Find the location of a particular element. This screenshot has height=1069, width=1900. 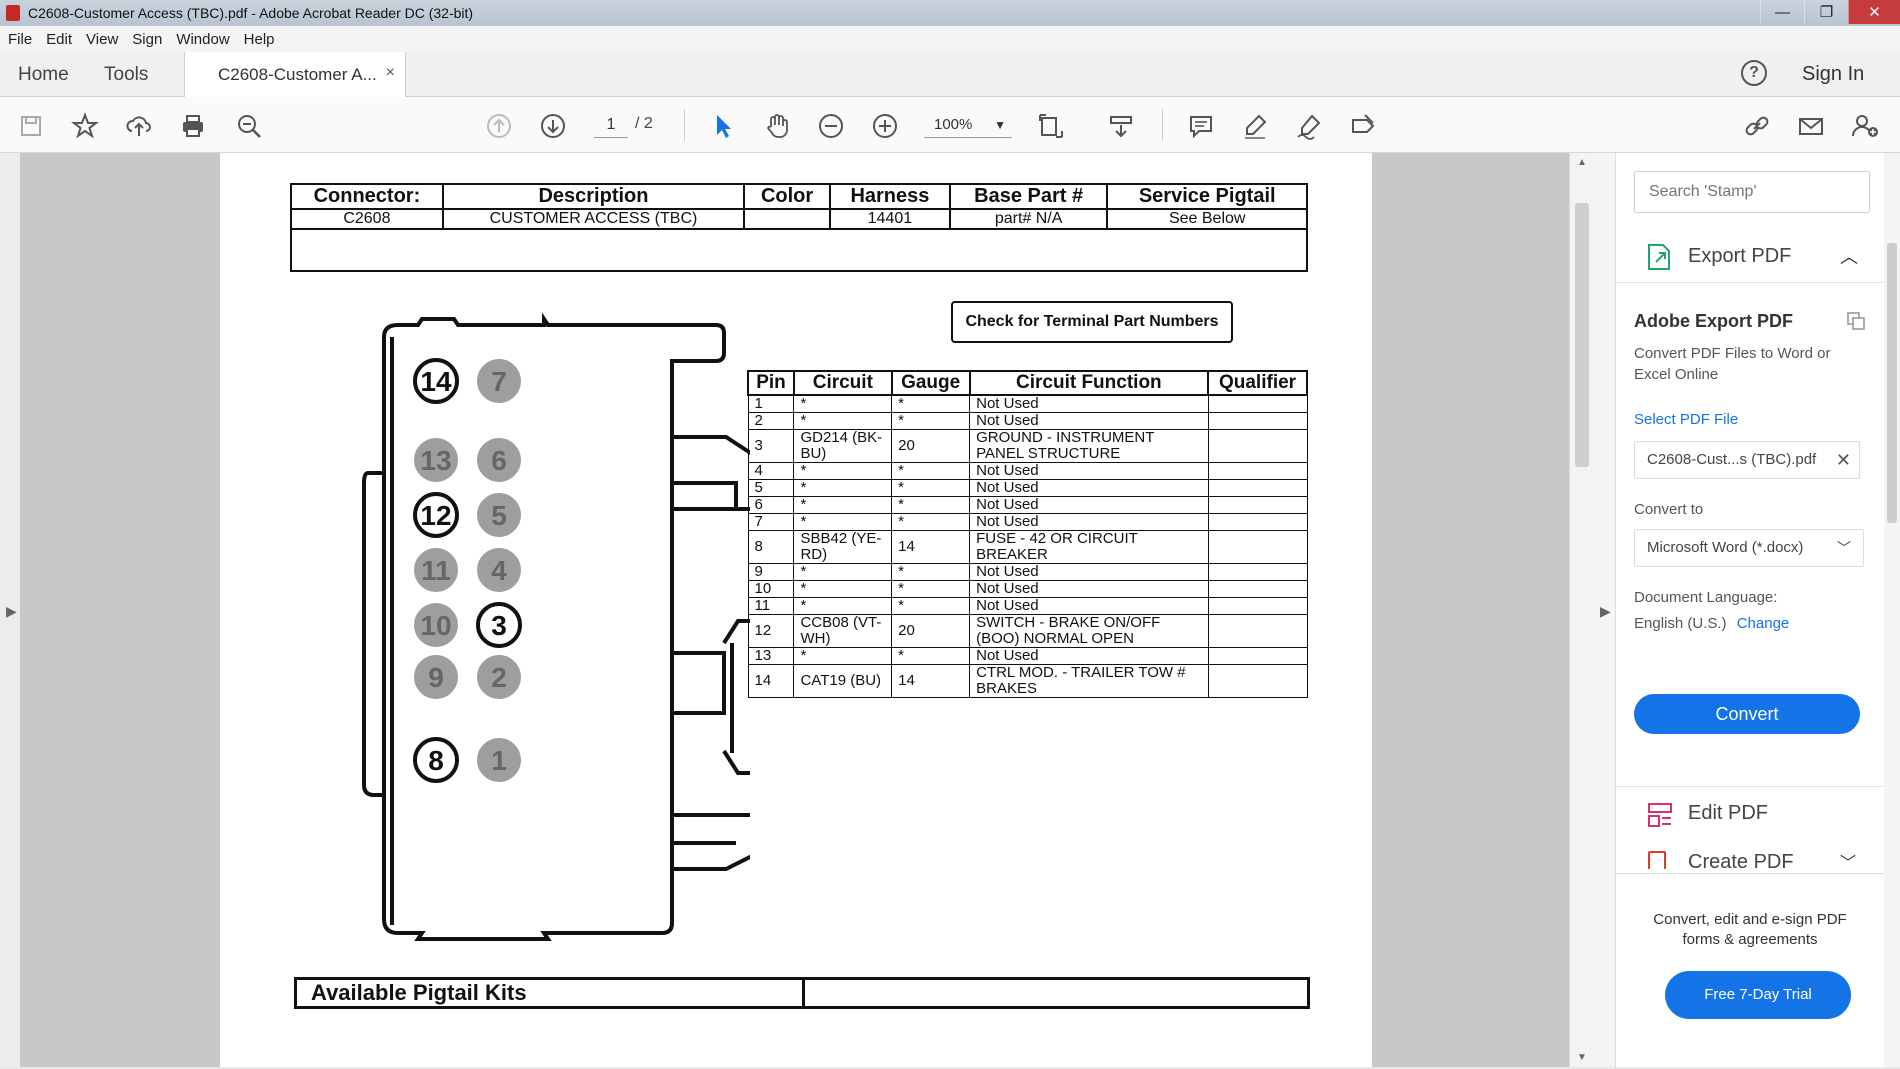

right-panel-toggle: ▶ is located at coordinates (1605, 610).